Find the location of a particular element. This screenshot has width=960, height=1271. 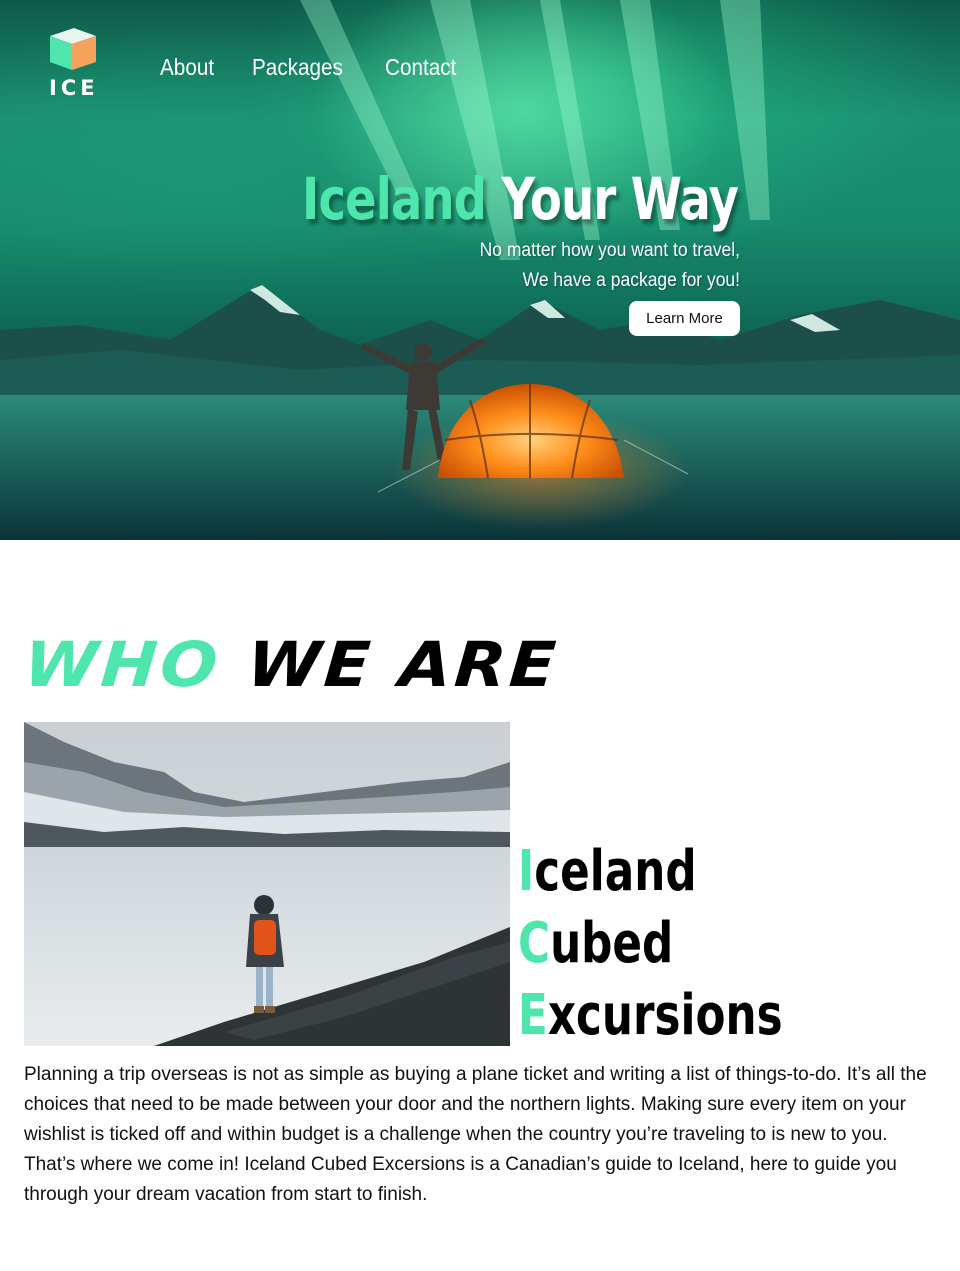

acronym-letter-c: C is located at coordinates (534, 943).